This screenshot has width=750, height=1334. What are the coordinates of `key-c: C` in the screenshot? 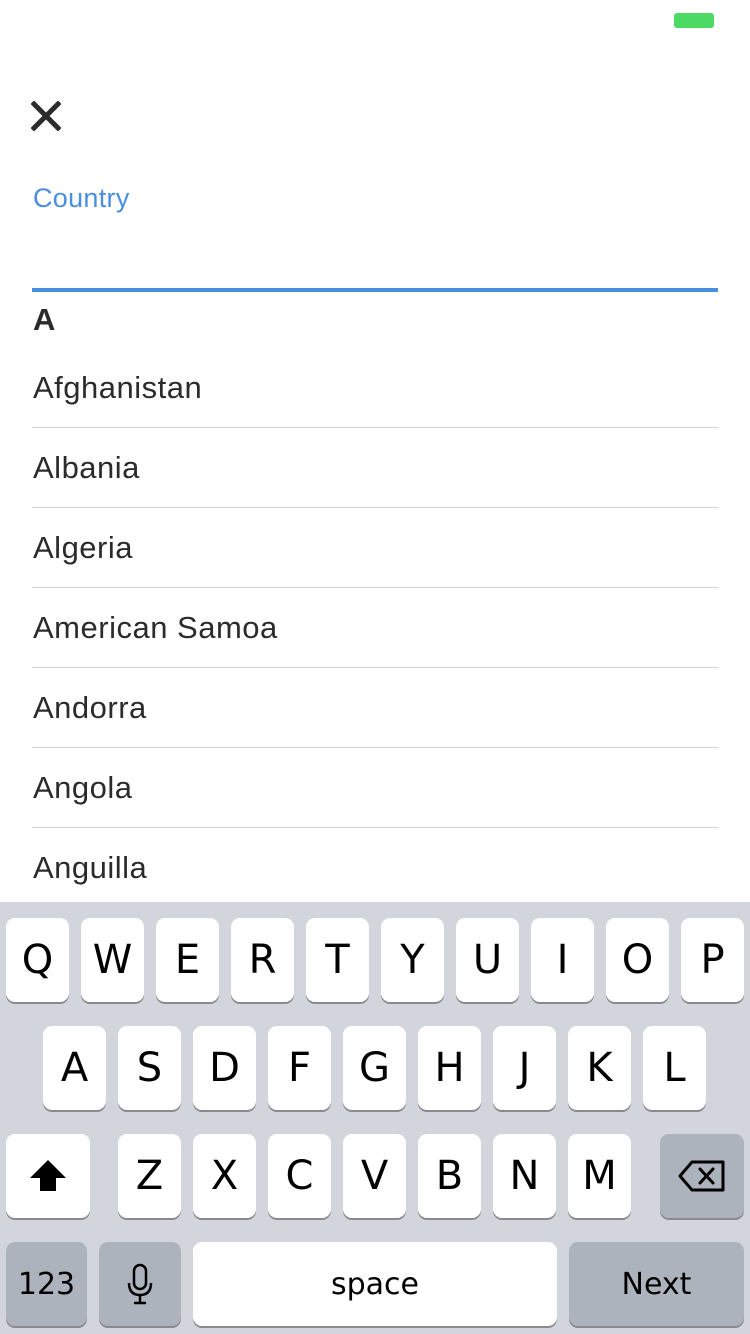 It's located at (299, 1176).